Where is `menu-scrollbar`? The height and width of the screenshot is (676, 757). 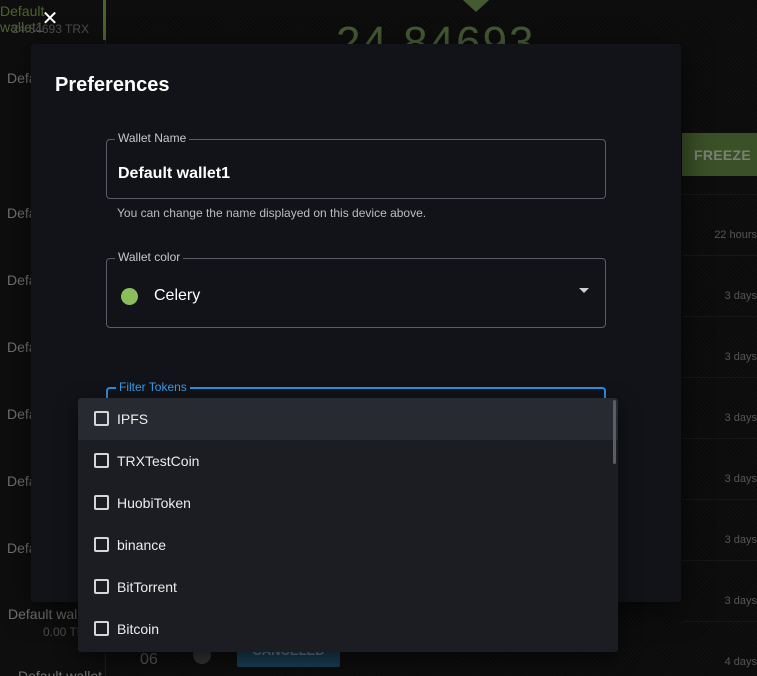 menu-scrollbar is located at coordinates (614, 432).